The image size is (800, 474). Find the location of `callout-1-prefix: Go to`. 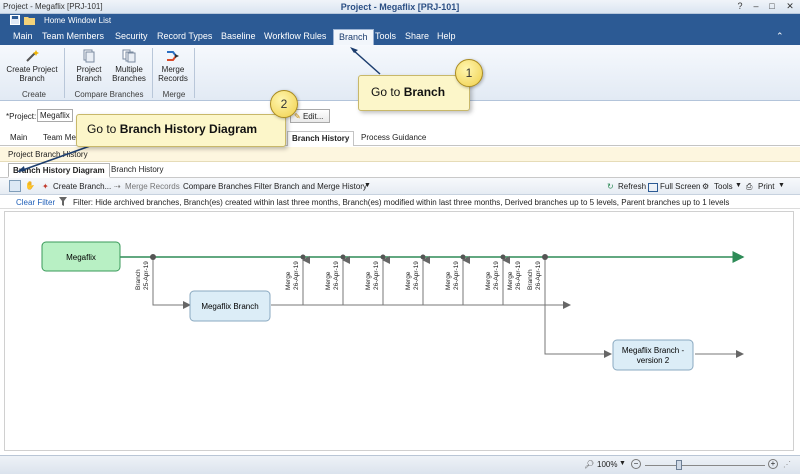

callout-1-prefix: Go to is located at coordinates (386, 92).